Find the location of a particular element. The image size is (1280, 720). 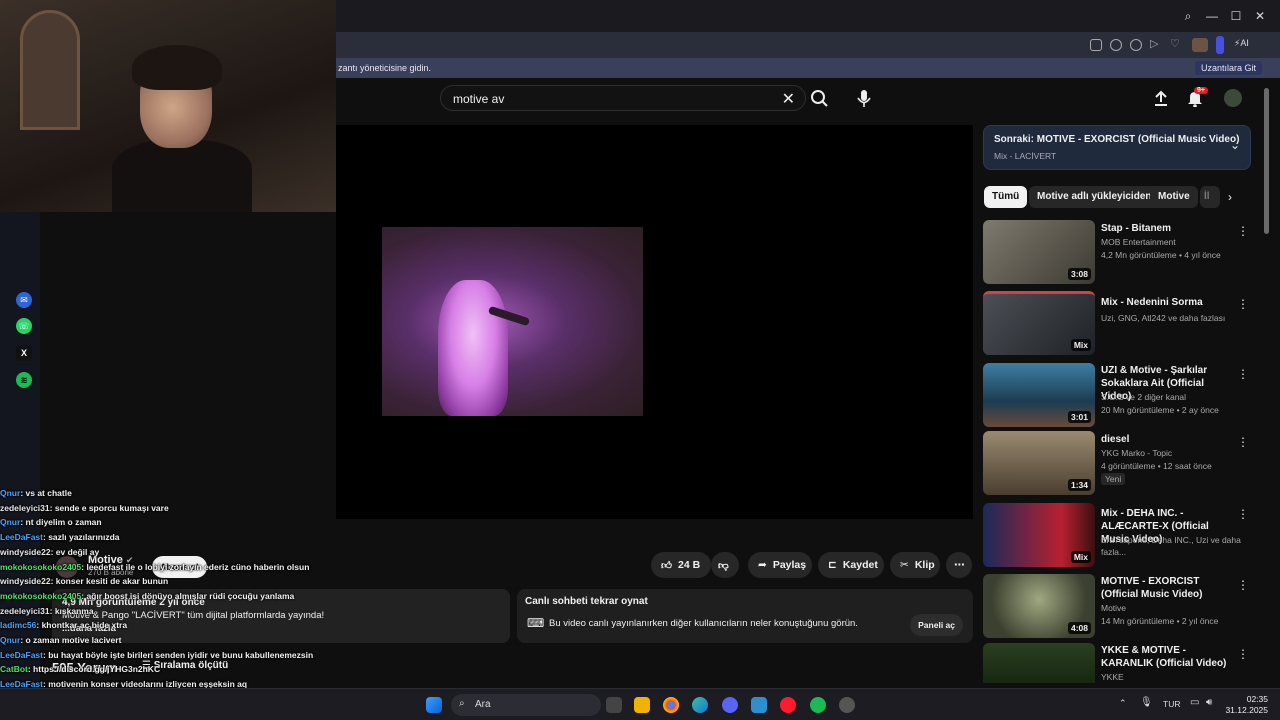

recommendation-channel: S.O.S ve 2 diğer kanal is located at coordinates (1171, 397).